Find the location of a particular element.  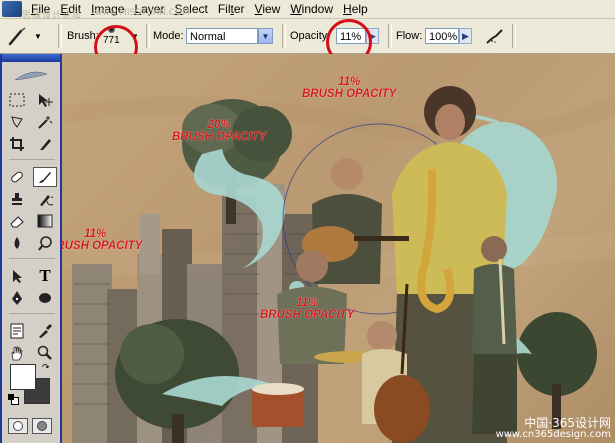

airbrush-icon is located at coordinates (494, 36).